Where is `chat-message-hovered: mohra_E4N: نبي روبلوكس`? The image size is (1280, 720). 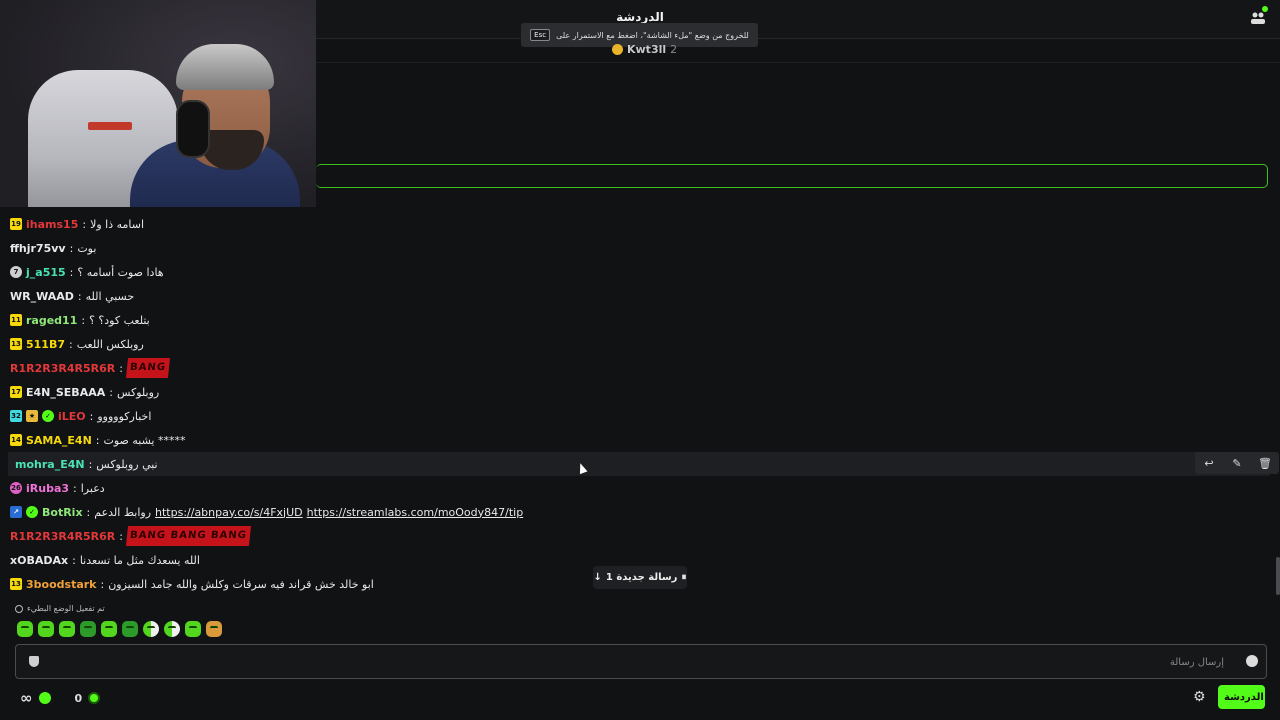
chat-message-hovered: mohra_E4N: نبي روبلوكس is located at coordinates (639, 464).